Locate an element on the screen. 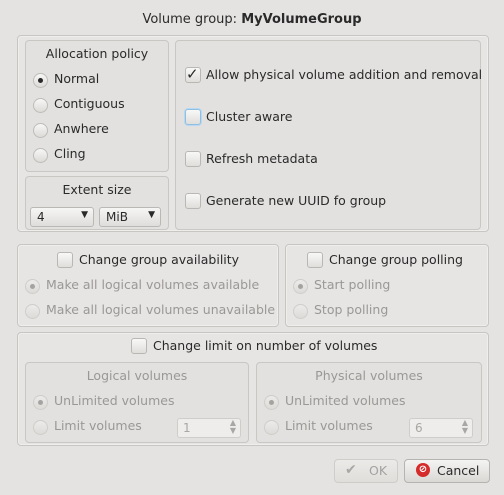 The width and height of the screenshot is (504, 495). physical-volumes-title: Physical volumes is located at coordinates (369, 375).